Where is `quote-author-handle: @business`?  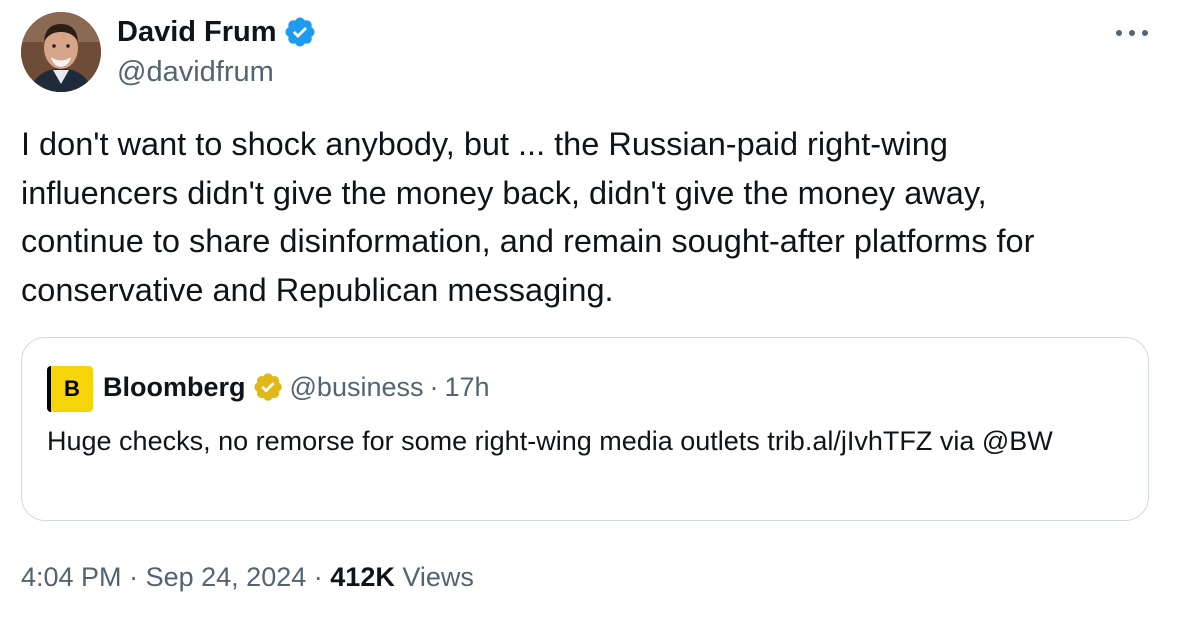
quote-author-handle: @business is located at coordinates (357, 387).